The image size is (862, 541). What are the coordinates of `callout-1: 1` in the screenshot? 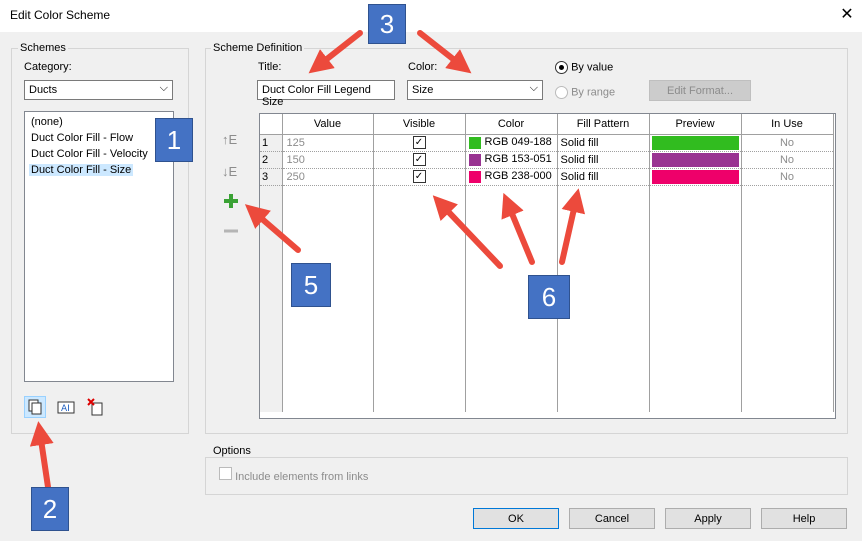 It's located at (174, 140).